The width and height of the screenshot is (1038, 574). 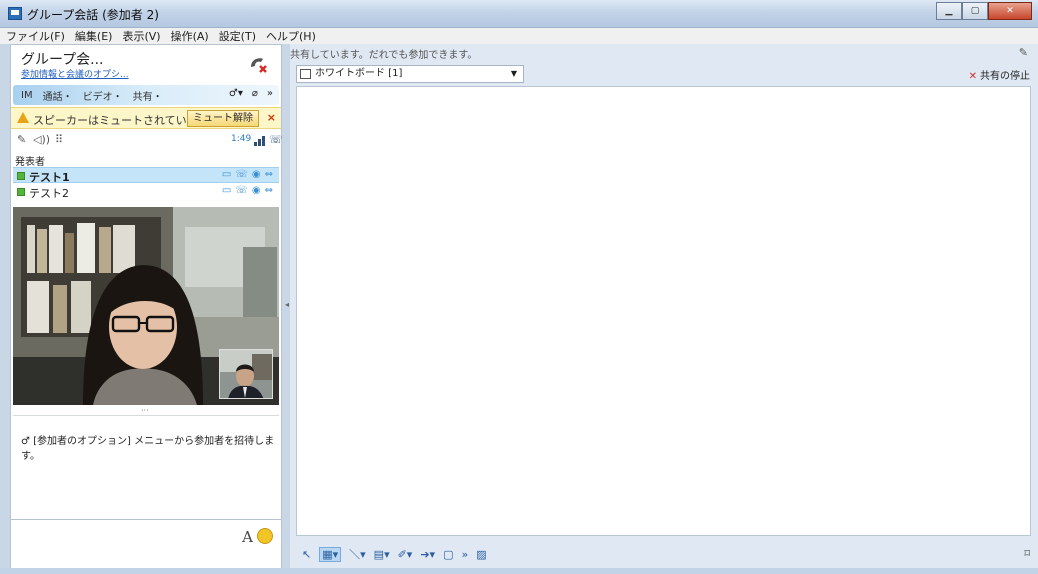 I want to click on call-timer: 1:49, so click(x=241, y=139).